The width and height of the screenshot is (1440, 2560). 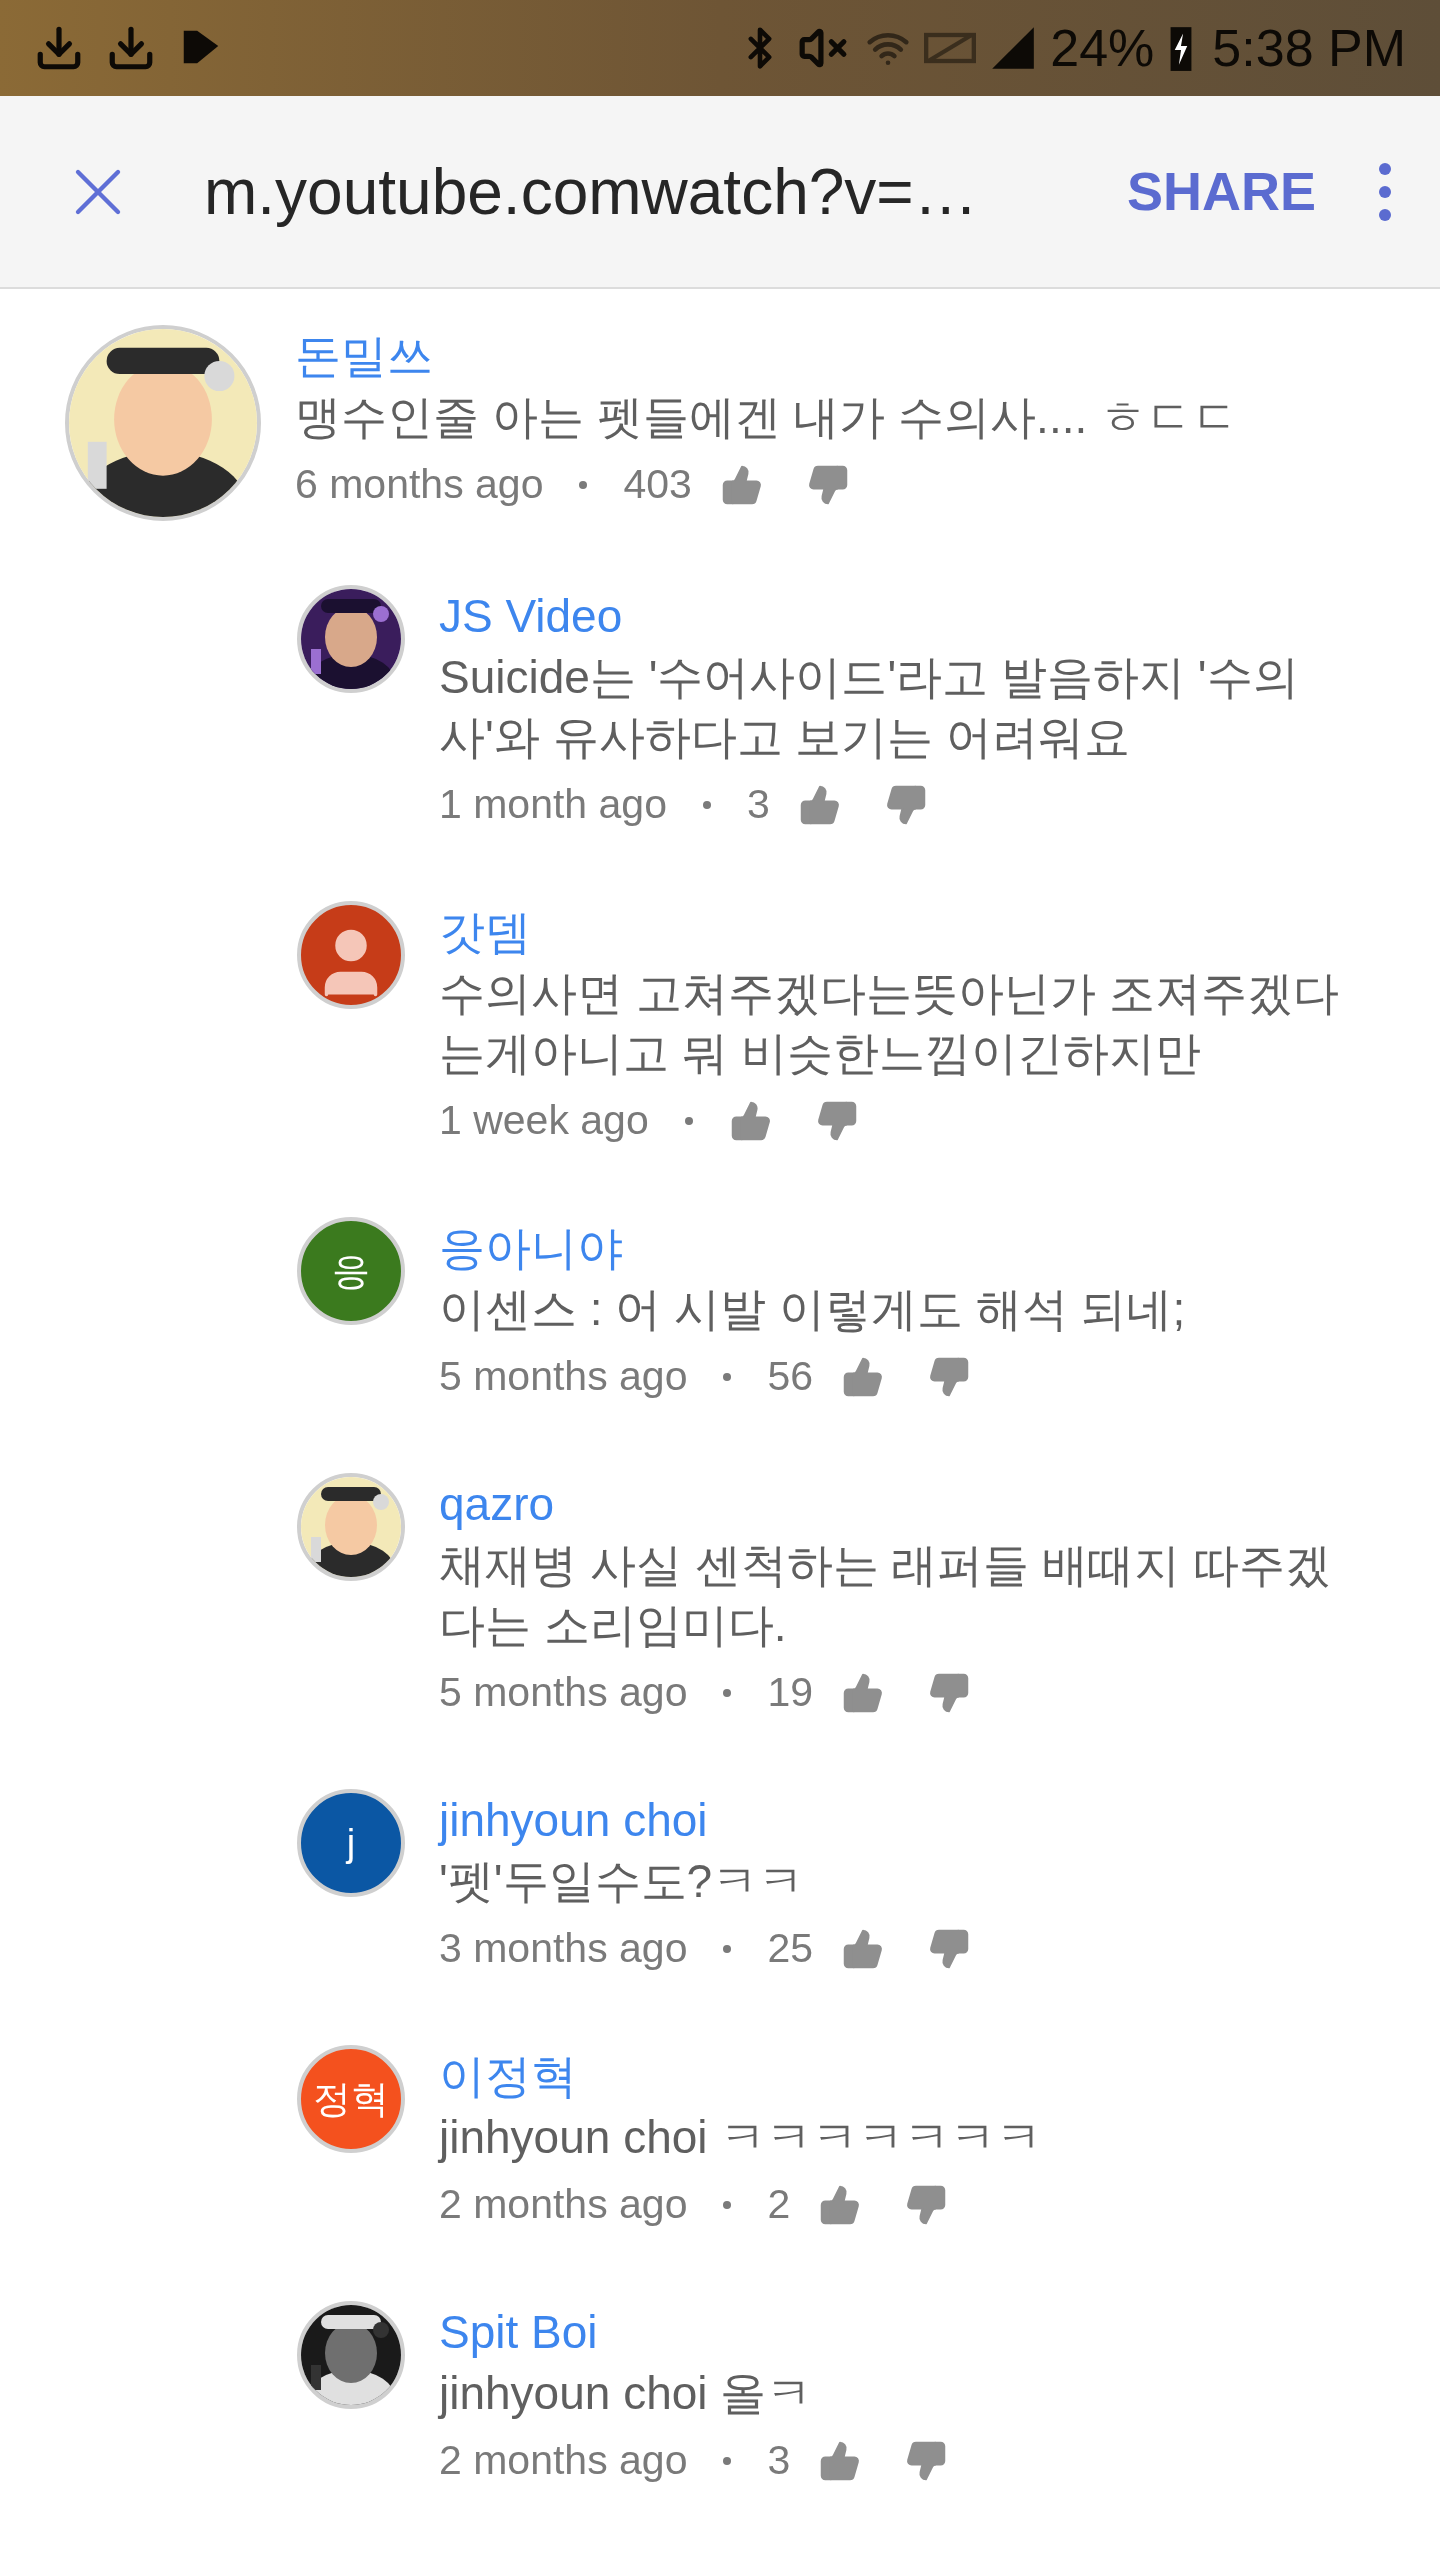 What do you see at coordinates (889, 1504) in the screenshot?
I see `author-name: qazro` at bounding box center [889, 1504].